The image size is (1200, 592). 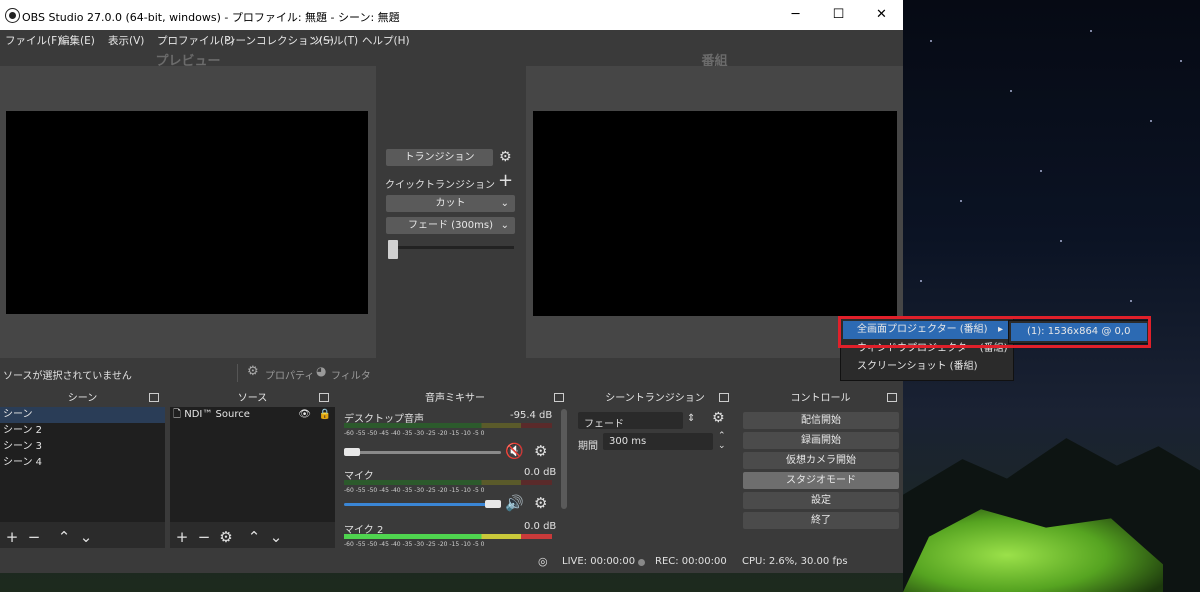 I want to click on program-canvas, so click(x=715, y=213).